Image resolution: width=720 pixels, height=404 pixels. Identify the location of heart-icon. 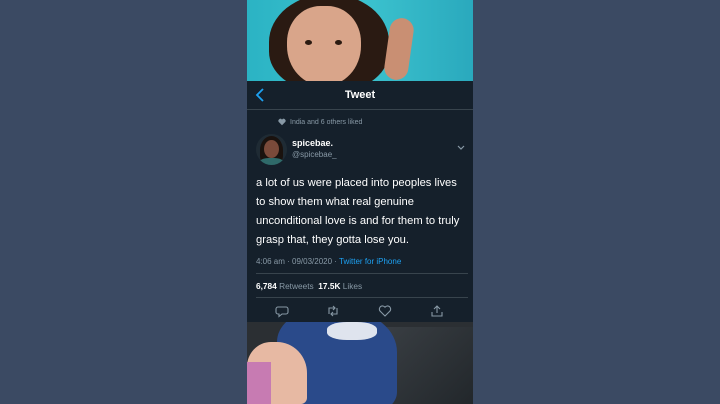
(284, 122).